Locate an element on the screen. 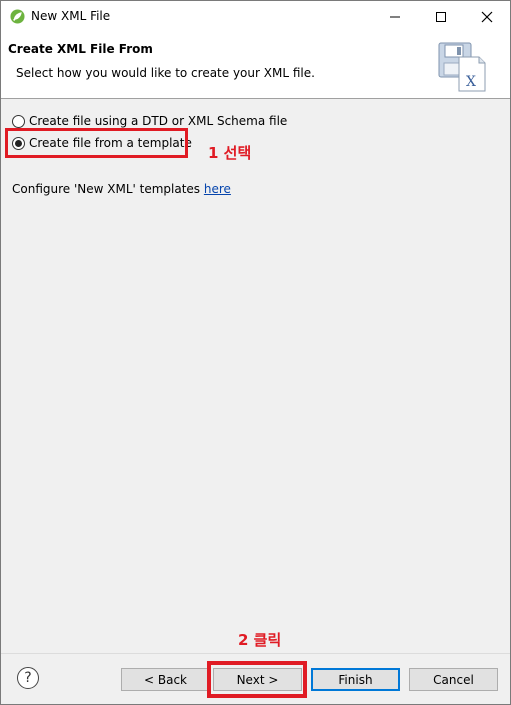 The image size is (511, 705). xml-file-wizard-icon: X is located at coordinates (462, 67).